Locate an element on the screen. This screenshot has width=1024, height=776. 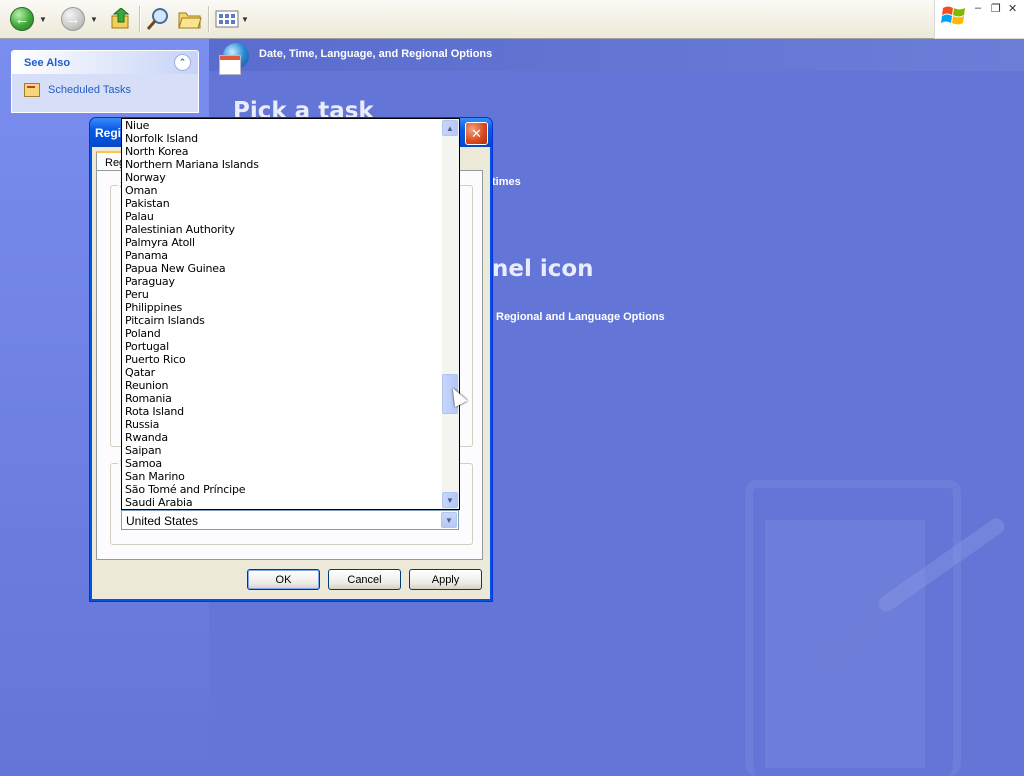
dropdown-item: Papua New Guinea is located at coordinates (282, 268).